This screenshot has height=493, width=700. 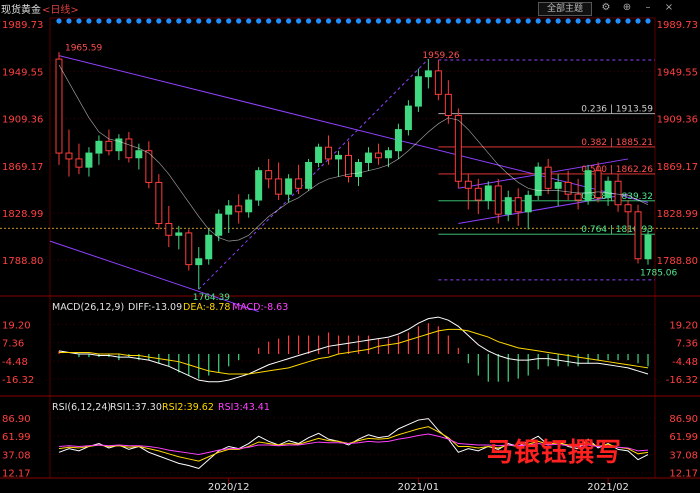 What do you see at coordinates (682, 380) in the screenshot?
I see `y-tick-label-right: -16.32` at bounding box center [682, 380].